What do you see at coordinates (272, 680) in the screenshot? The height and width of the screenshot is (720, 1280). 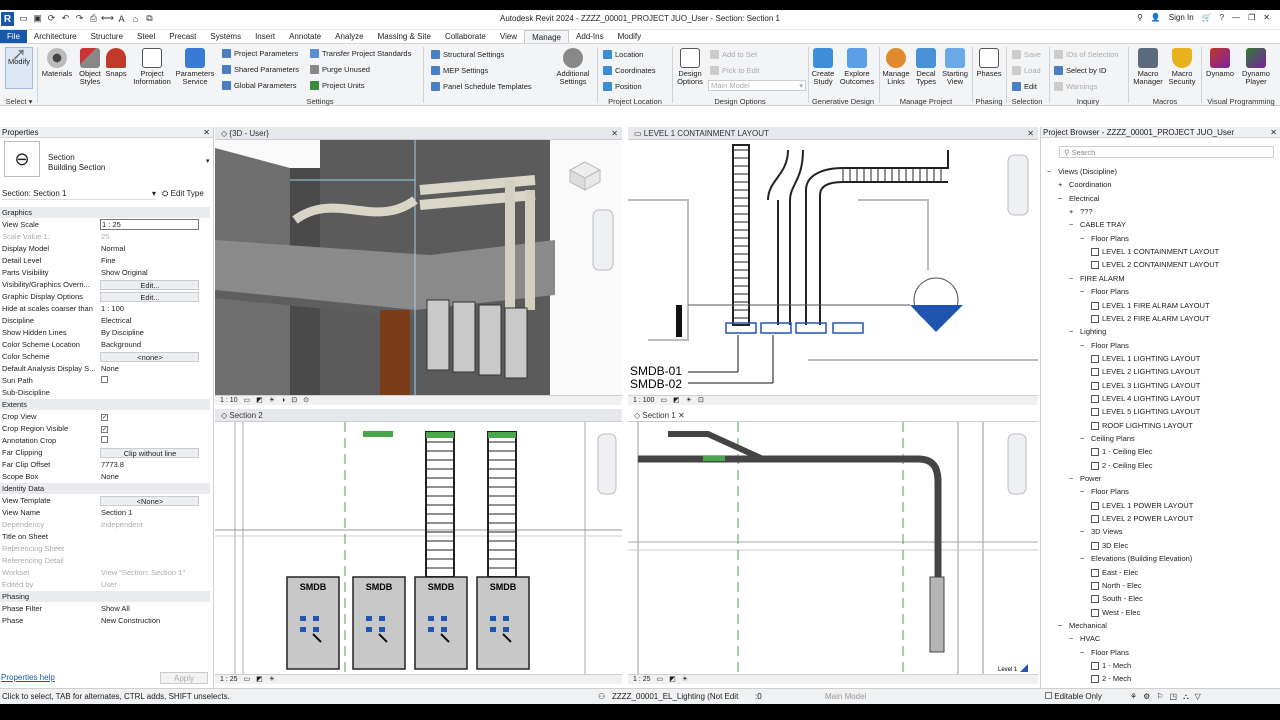 I see `sun-icon: ☀` at bounding box center [272, 680].